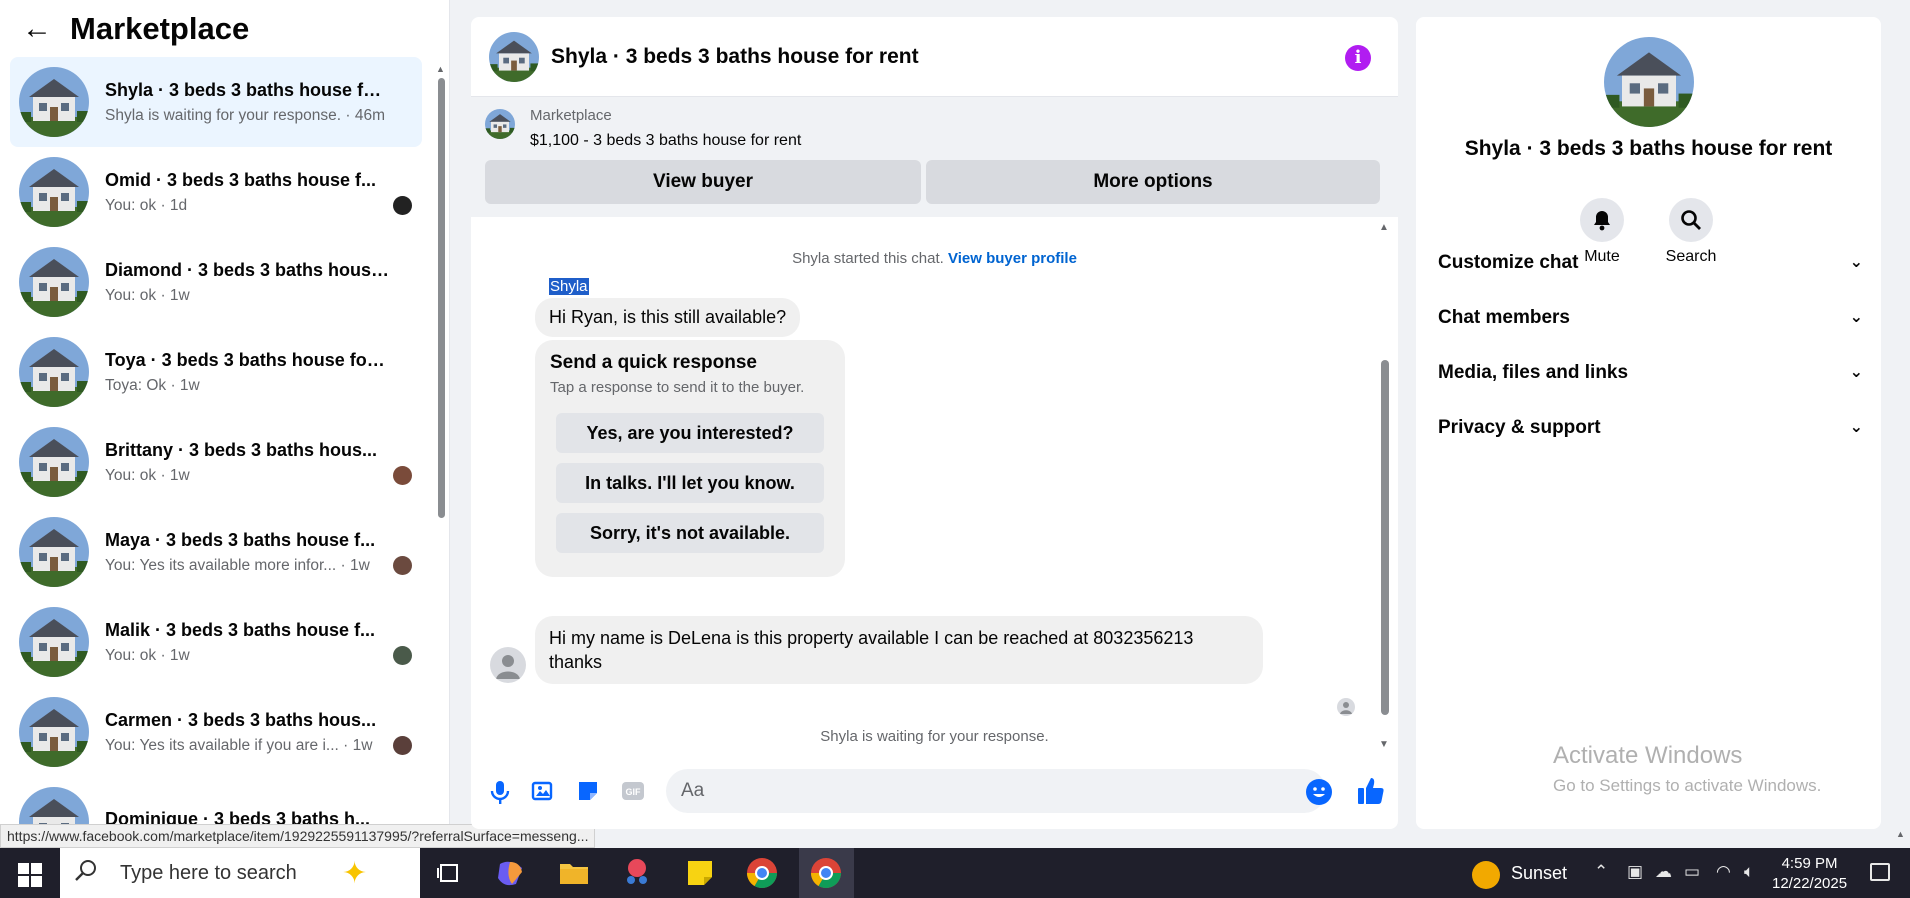 The width and height of the screenshot is (1910, 898). I want to click on search-icon, so click(89, 873).